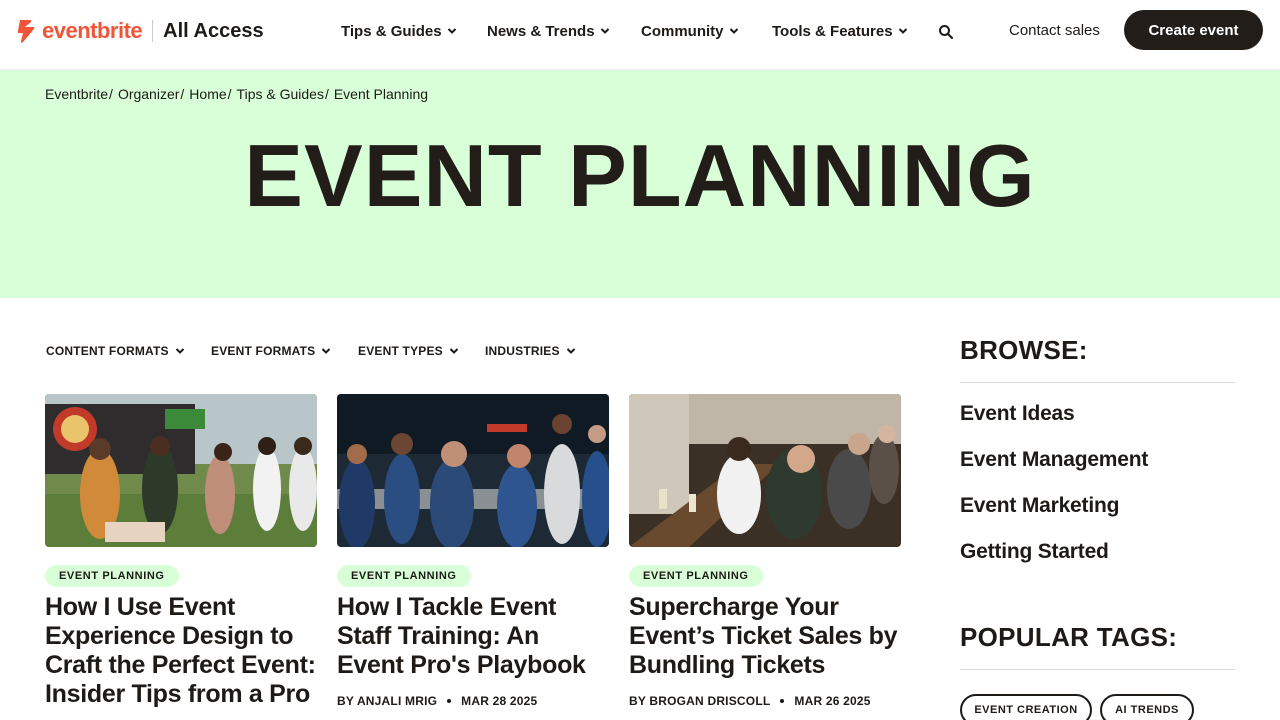 The width and height of the screenshot is (1280, 720). I want to click on breadcrumb-event-planning: Event Planning, so click(381, 94).